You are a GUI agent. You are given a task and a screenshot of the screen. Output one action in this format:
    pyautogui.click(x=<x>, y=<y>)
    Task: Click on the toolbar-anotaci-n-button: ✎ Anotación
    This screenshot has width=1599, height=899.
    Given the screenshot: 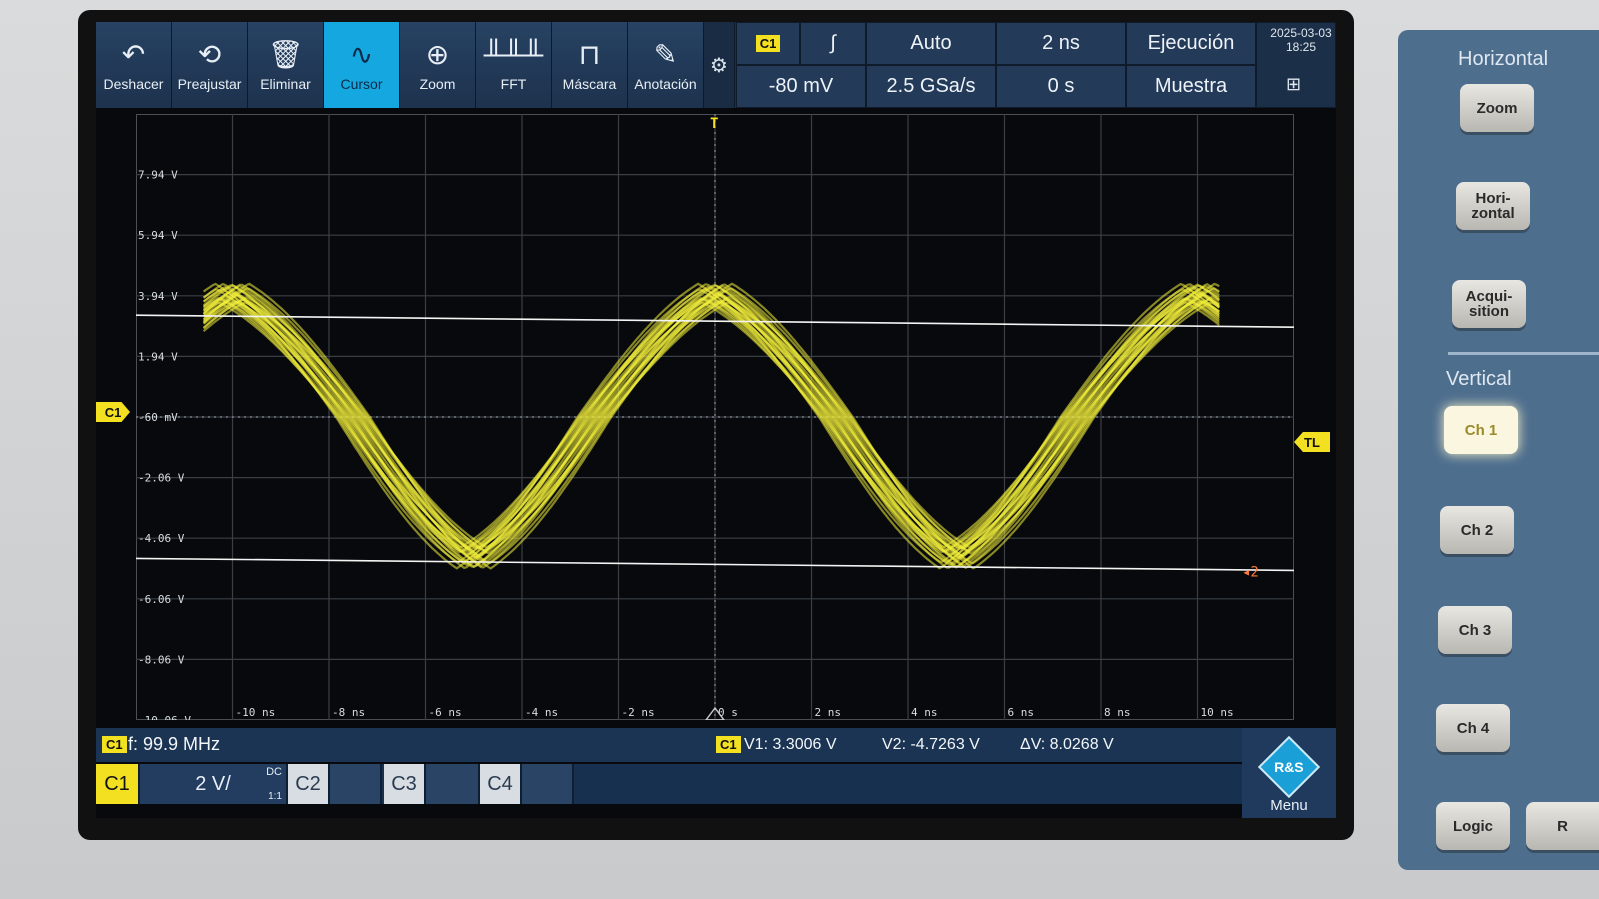 What is the action you would take?
    pyautogui.click(x=666, y=65)
    